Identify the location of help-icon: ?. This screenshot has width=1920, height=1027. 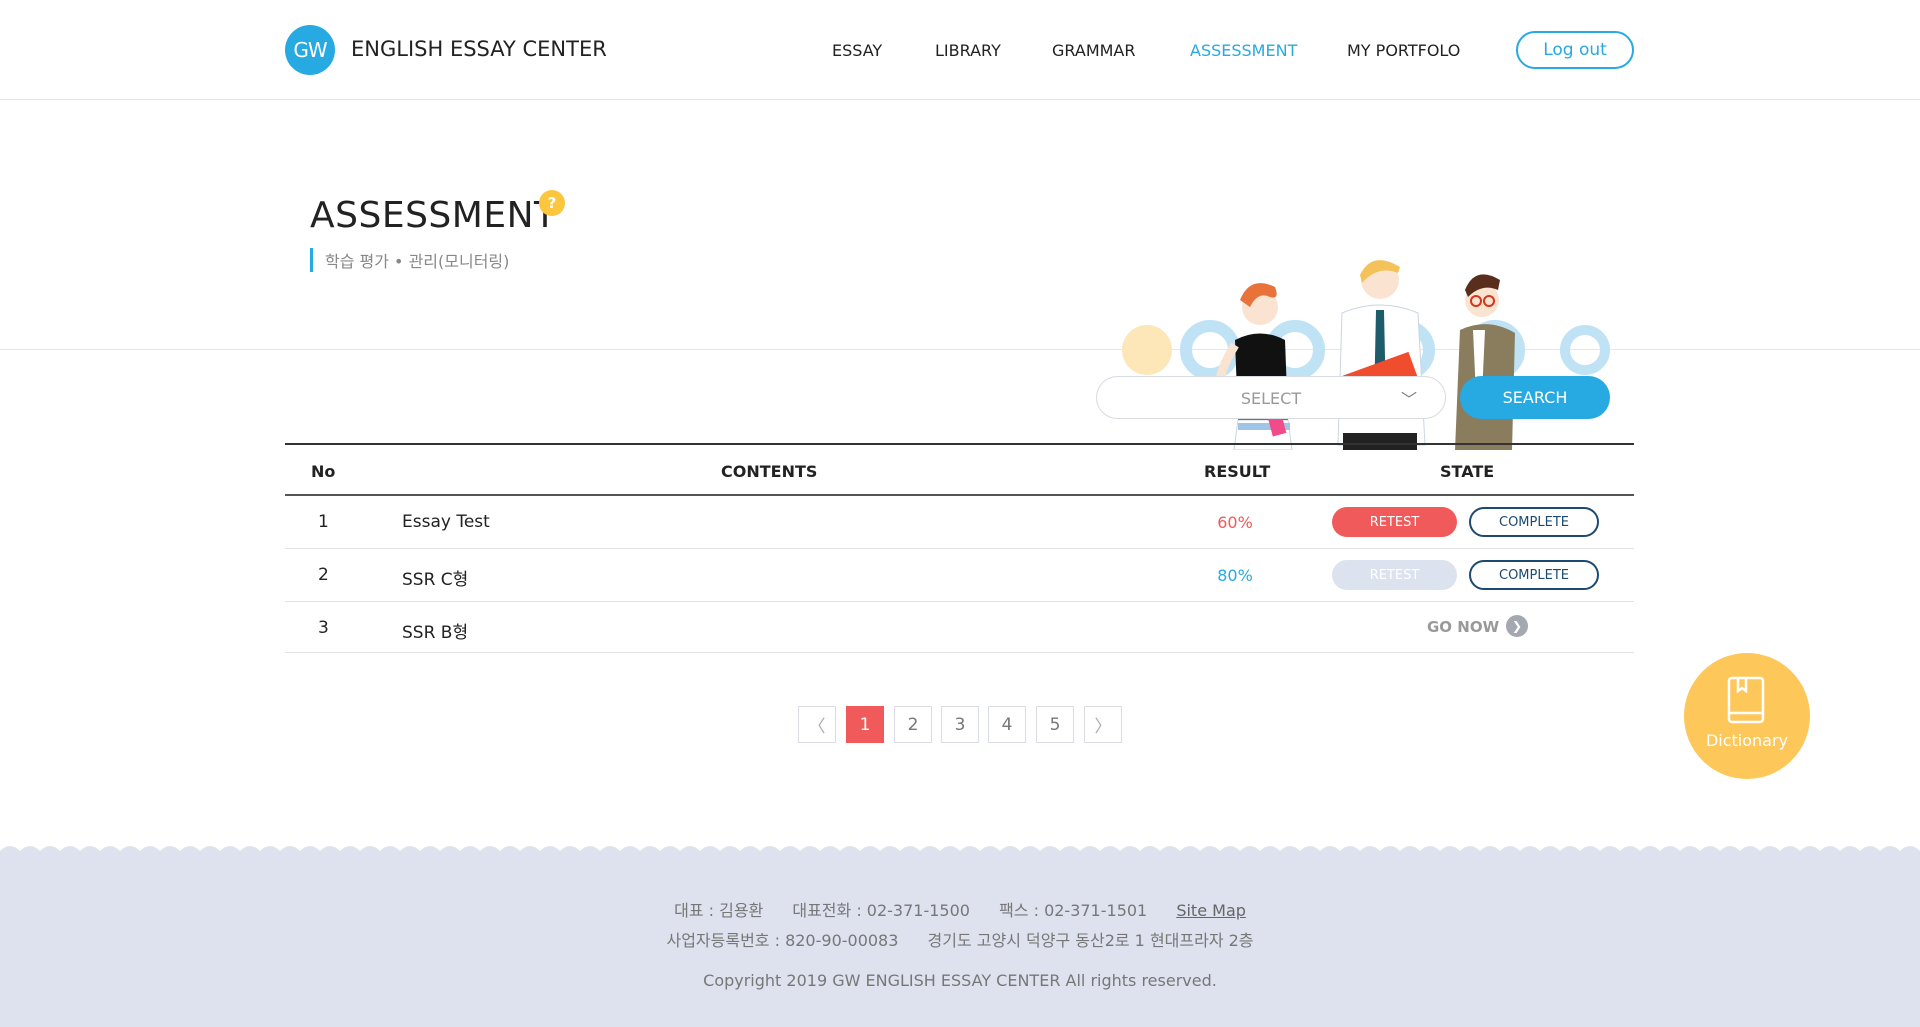
(552, 203).